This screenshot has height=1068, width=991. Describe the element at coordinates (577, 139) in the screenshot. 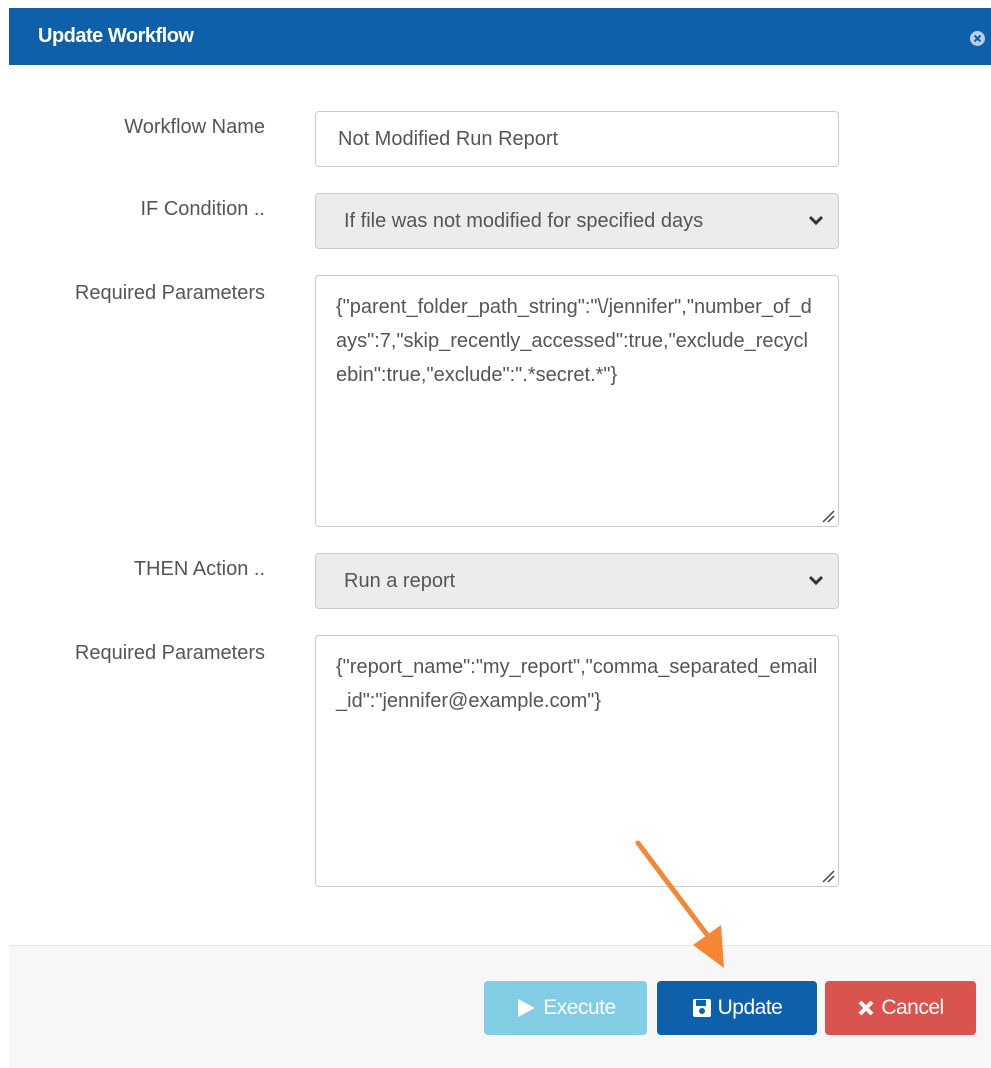

I see `workflow-name-input: Not Modified Run Report` at that location.